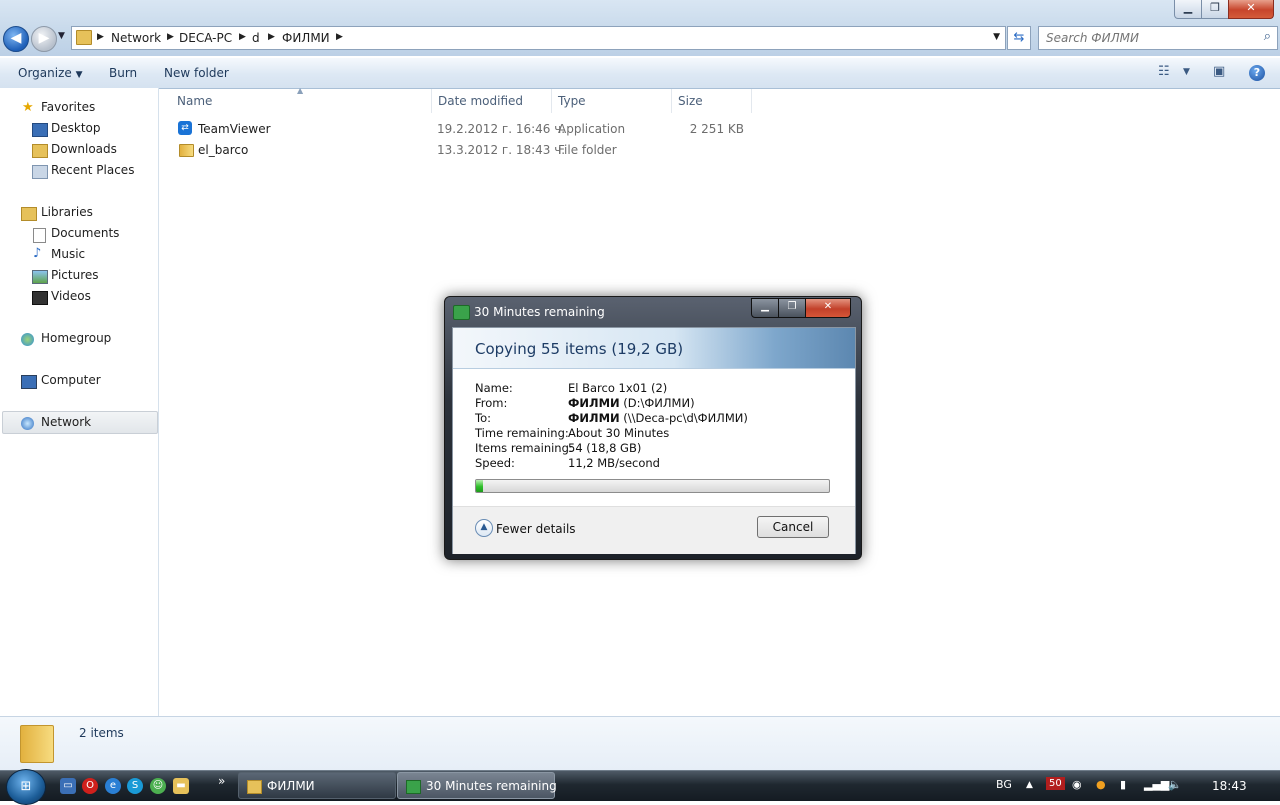 This screenshot has height=805, width=1280. I want to click on quicklaunch-more: », so click(221, 781).